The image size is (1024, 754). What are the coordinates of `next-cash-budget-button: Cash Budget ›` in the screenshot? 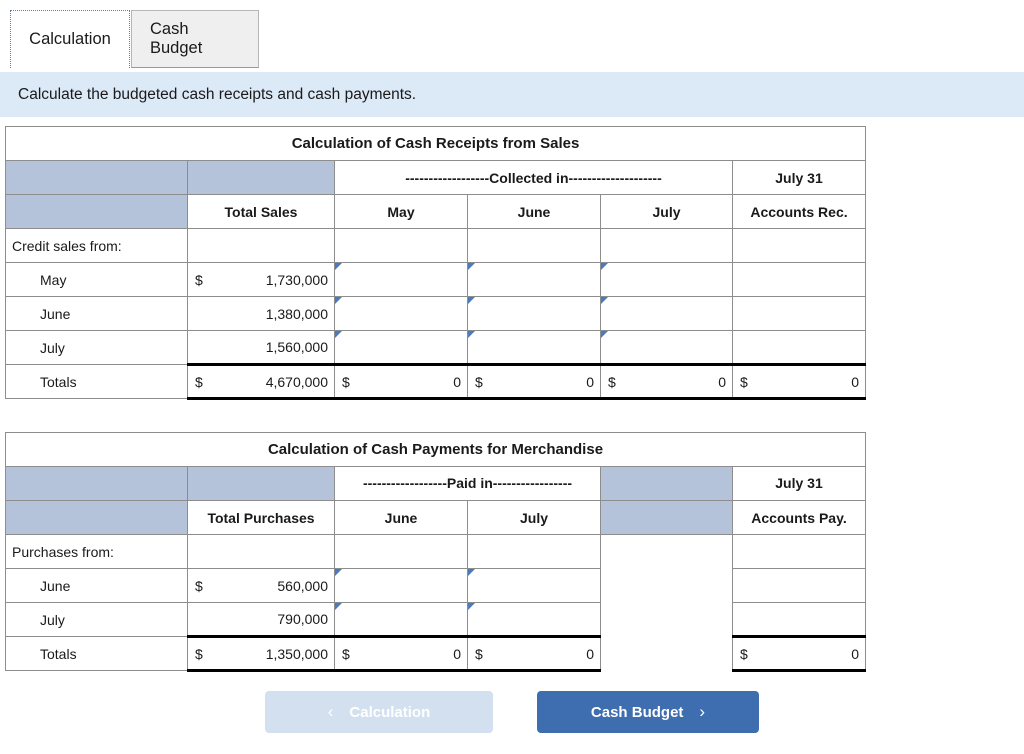 It's located at (648, 712).